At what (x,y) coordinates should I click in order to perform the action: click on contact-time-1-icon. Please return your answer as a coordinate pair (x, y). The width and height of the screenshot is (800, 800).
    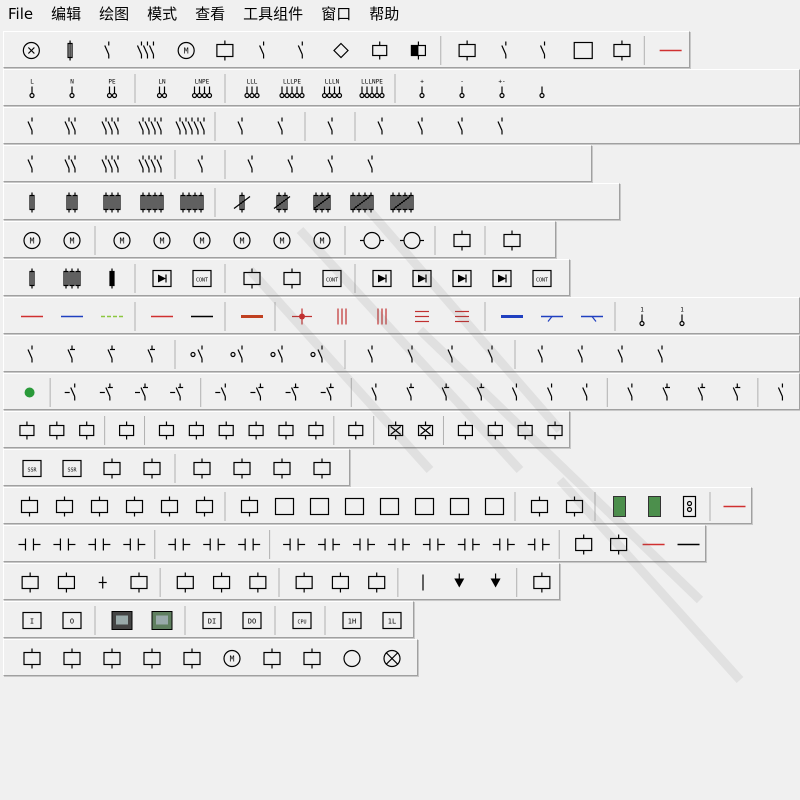
    Looking at the image, I should click on (202, 354).